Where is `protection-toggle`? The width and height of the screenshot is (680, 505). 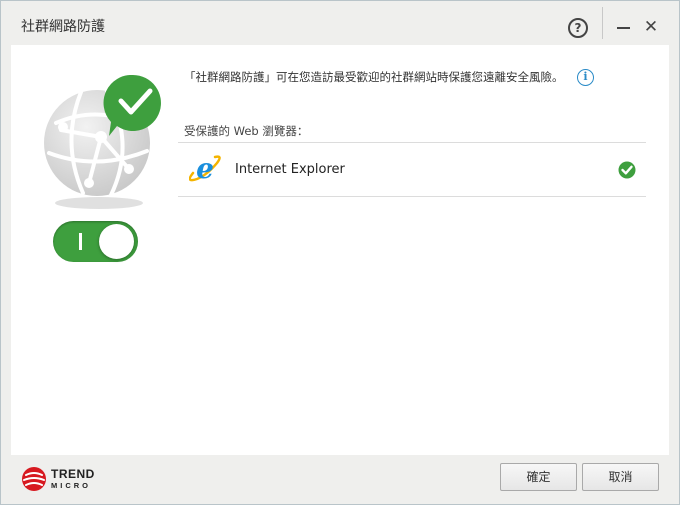 protection-toggle is located at coordinates (95, 241).